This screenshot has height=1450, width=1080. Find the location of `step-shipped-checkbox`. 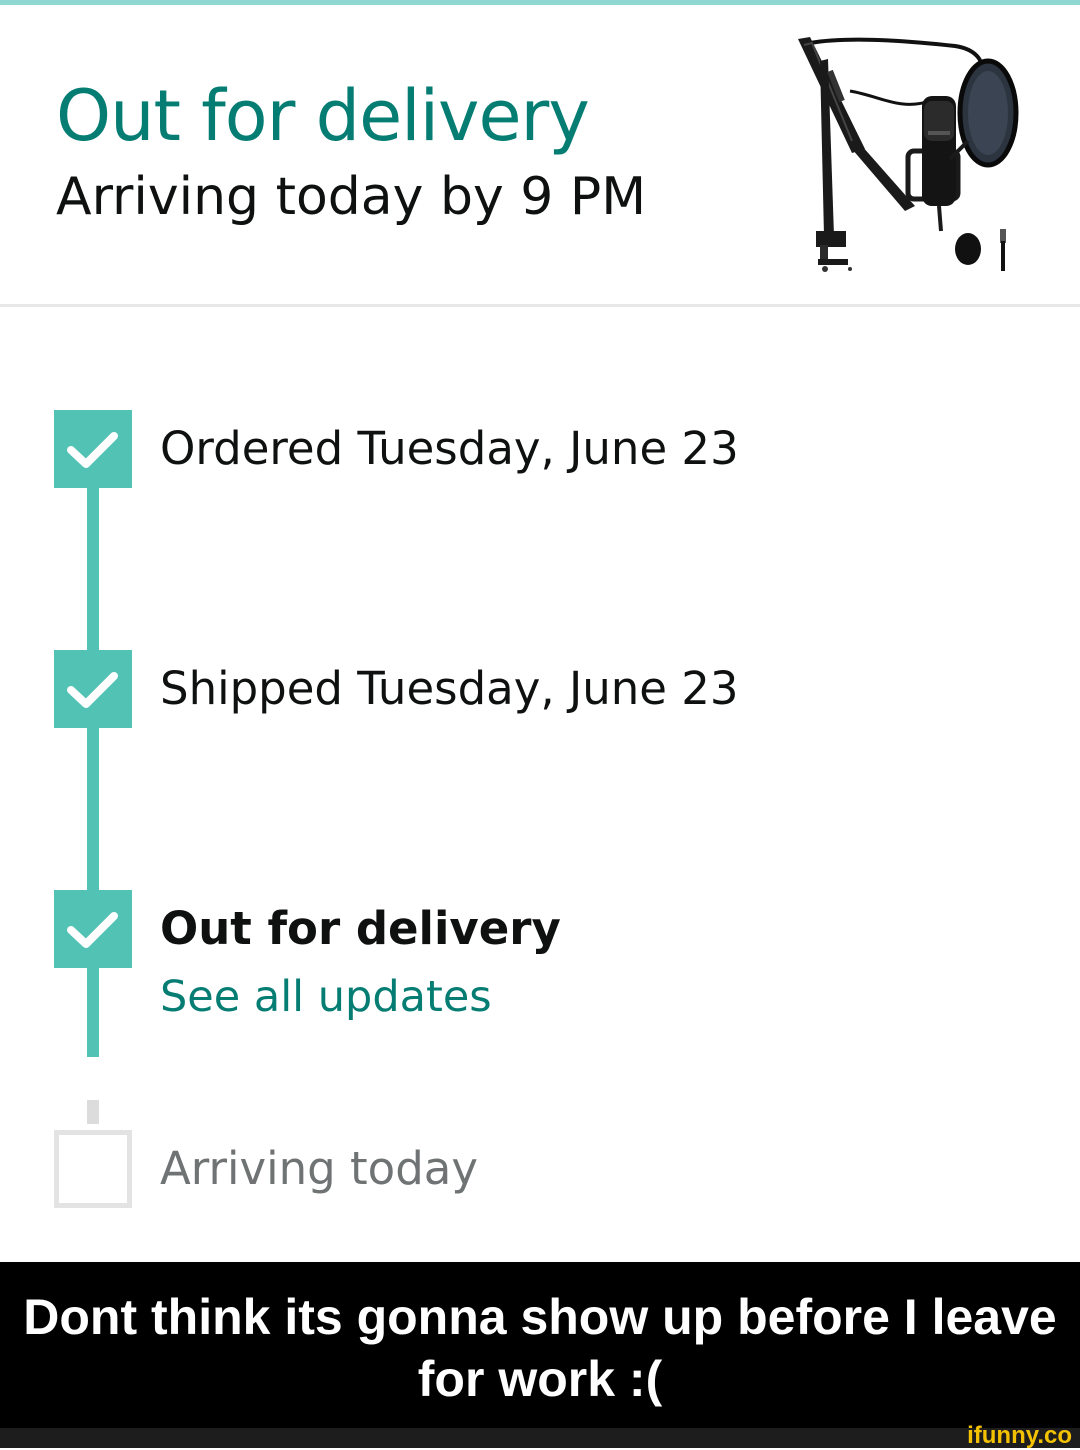

step-shipped-checkbox is located at coordinates (93, 689).